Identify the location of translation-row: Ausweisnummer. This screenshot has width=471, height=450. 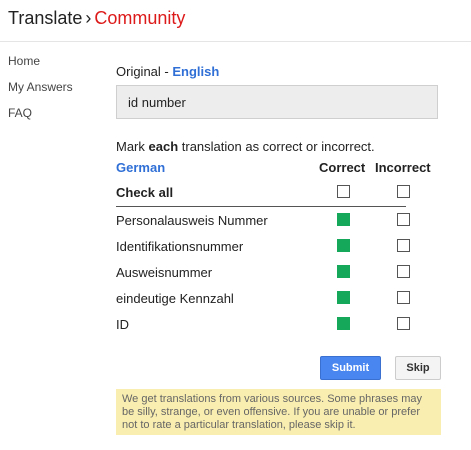
(278, 273).